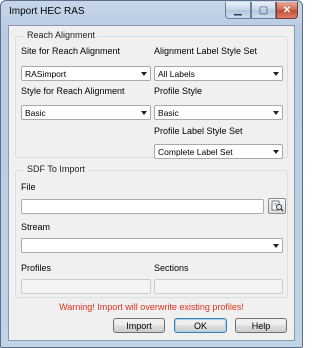 Image resolution: width=320 pixels, height=348 pixels. What do you see at coordinates (200, 325) in the screenshot?
I see `ok-button: OK` at bounding box center [200, 325].